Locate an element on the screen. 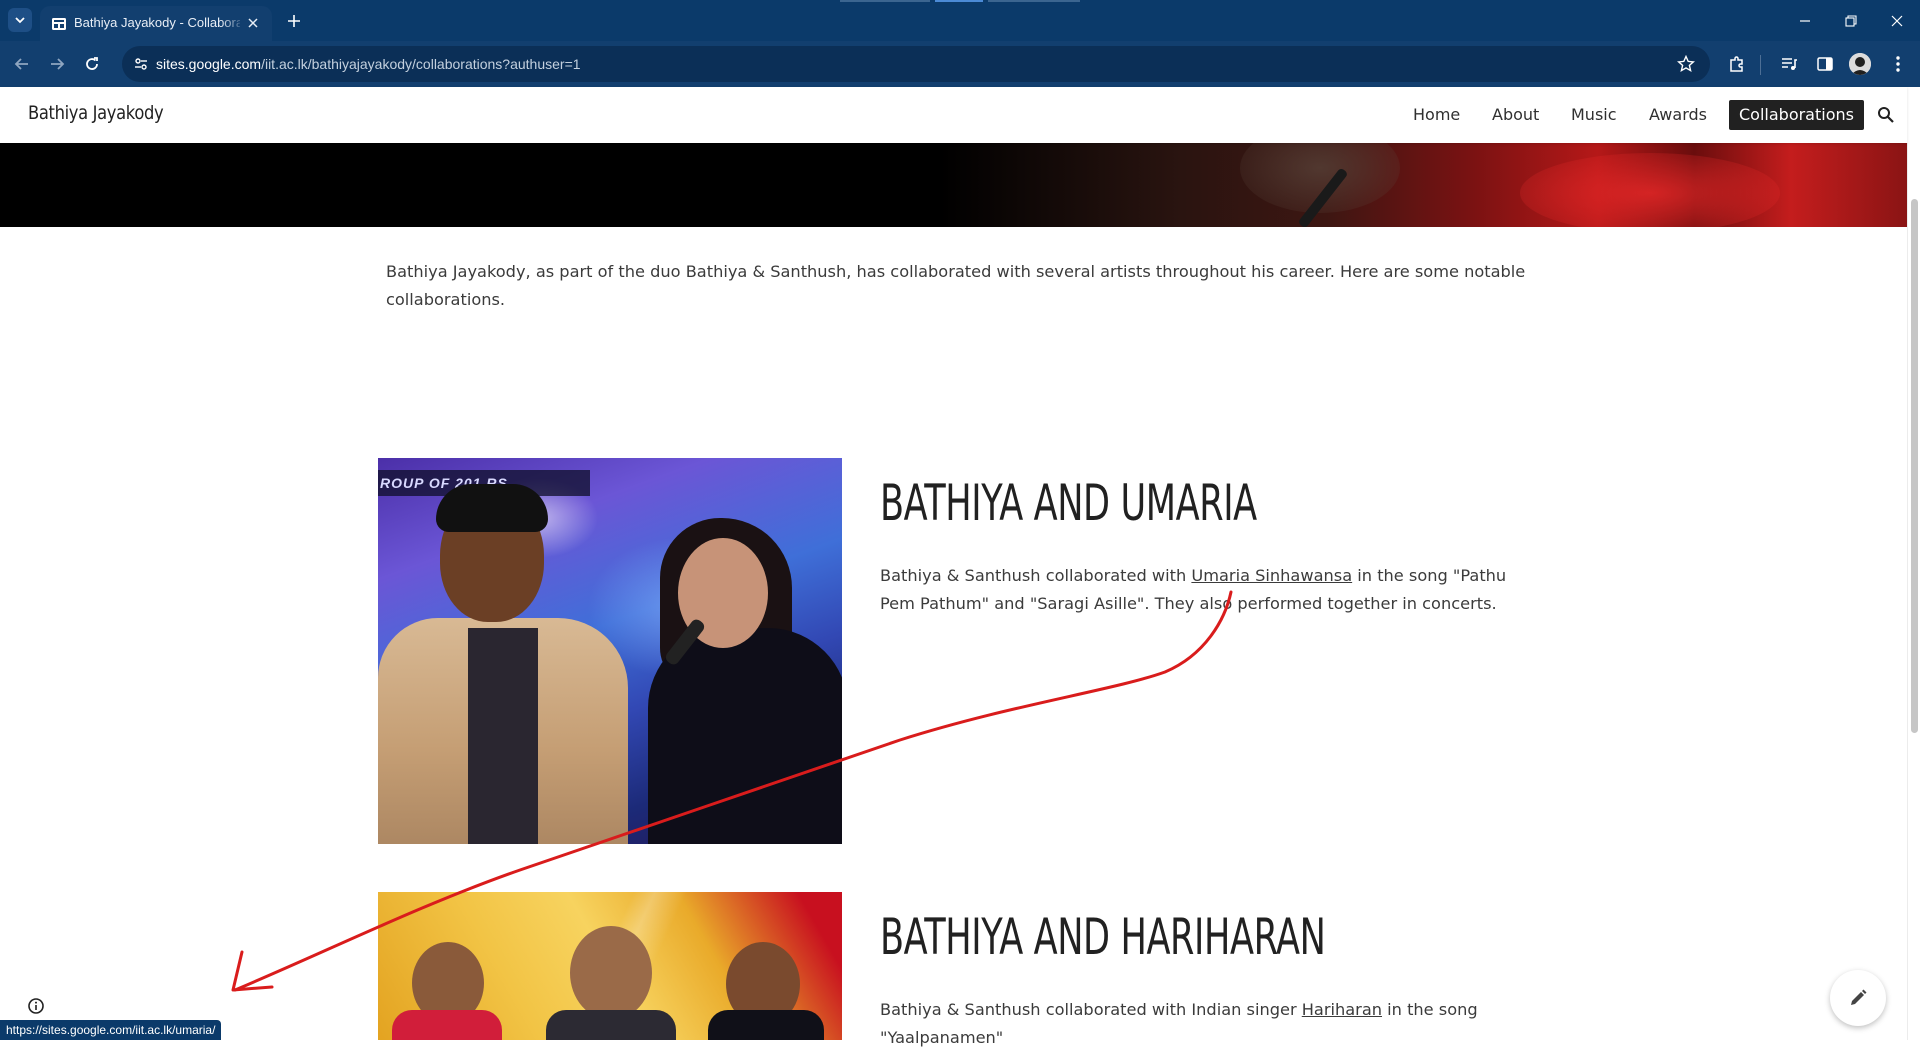 This screenshot has width=1920, height=1052. extensions-button is located at coordinates (1737, 64).